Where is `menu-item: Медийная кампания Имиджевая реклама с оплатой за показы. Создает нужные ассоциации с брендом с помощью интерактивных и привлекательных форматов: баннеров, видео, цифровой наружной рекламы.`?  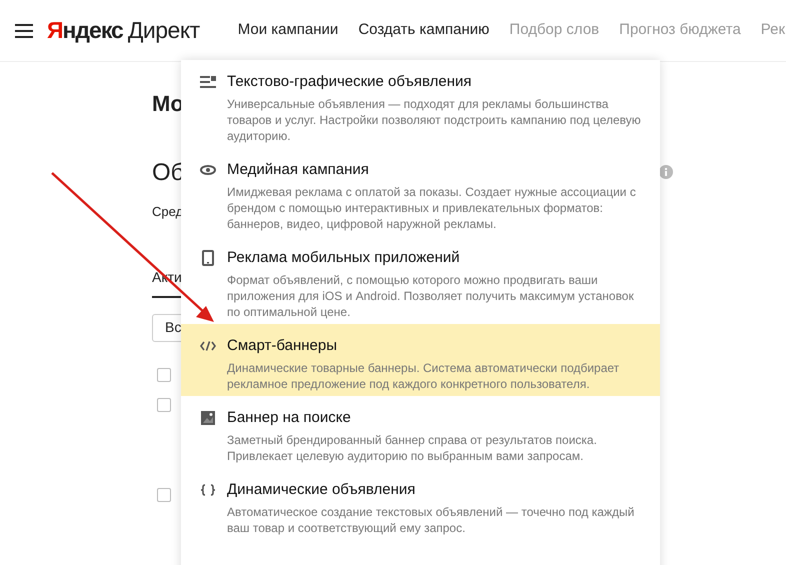
menu-item: Медийная кампания Имиджевая реклама с оплатой за показы. Создает нужные ассоциации с брендом с помощью интерактивных и привлекательных форматов: баннеров, видео, цифровой наружной рекламы. is located at coordinates (420, 192).